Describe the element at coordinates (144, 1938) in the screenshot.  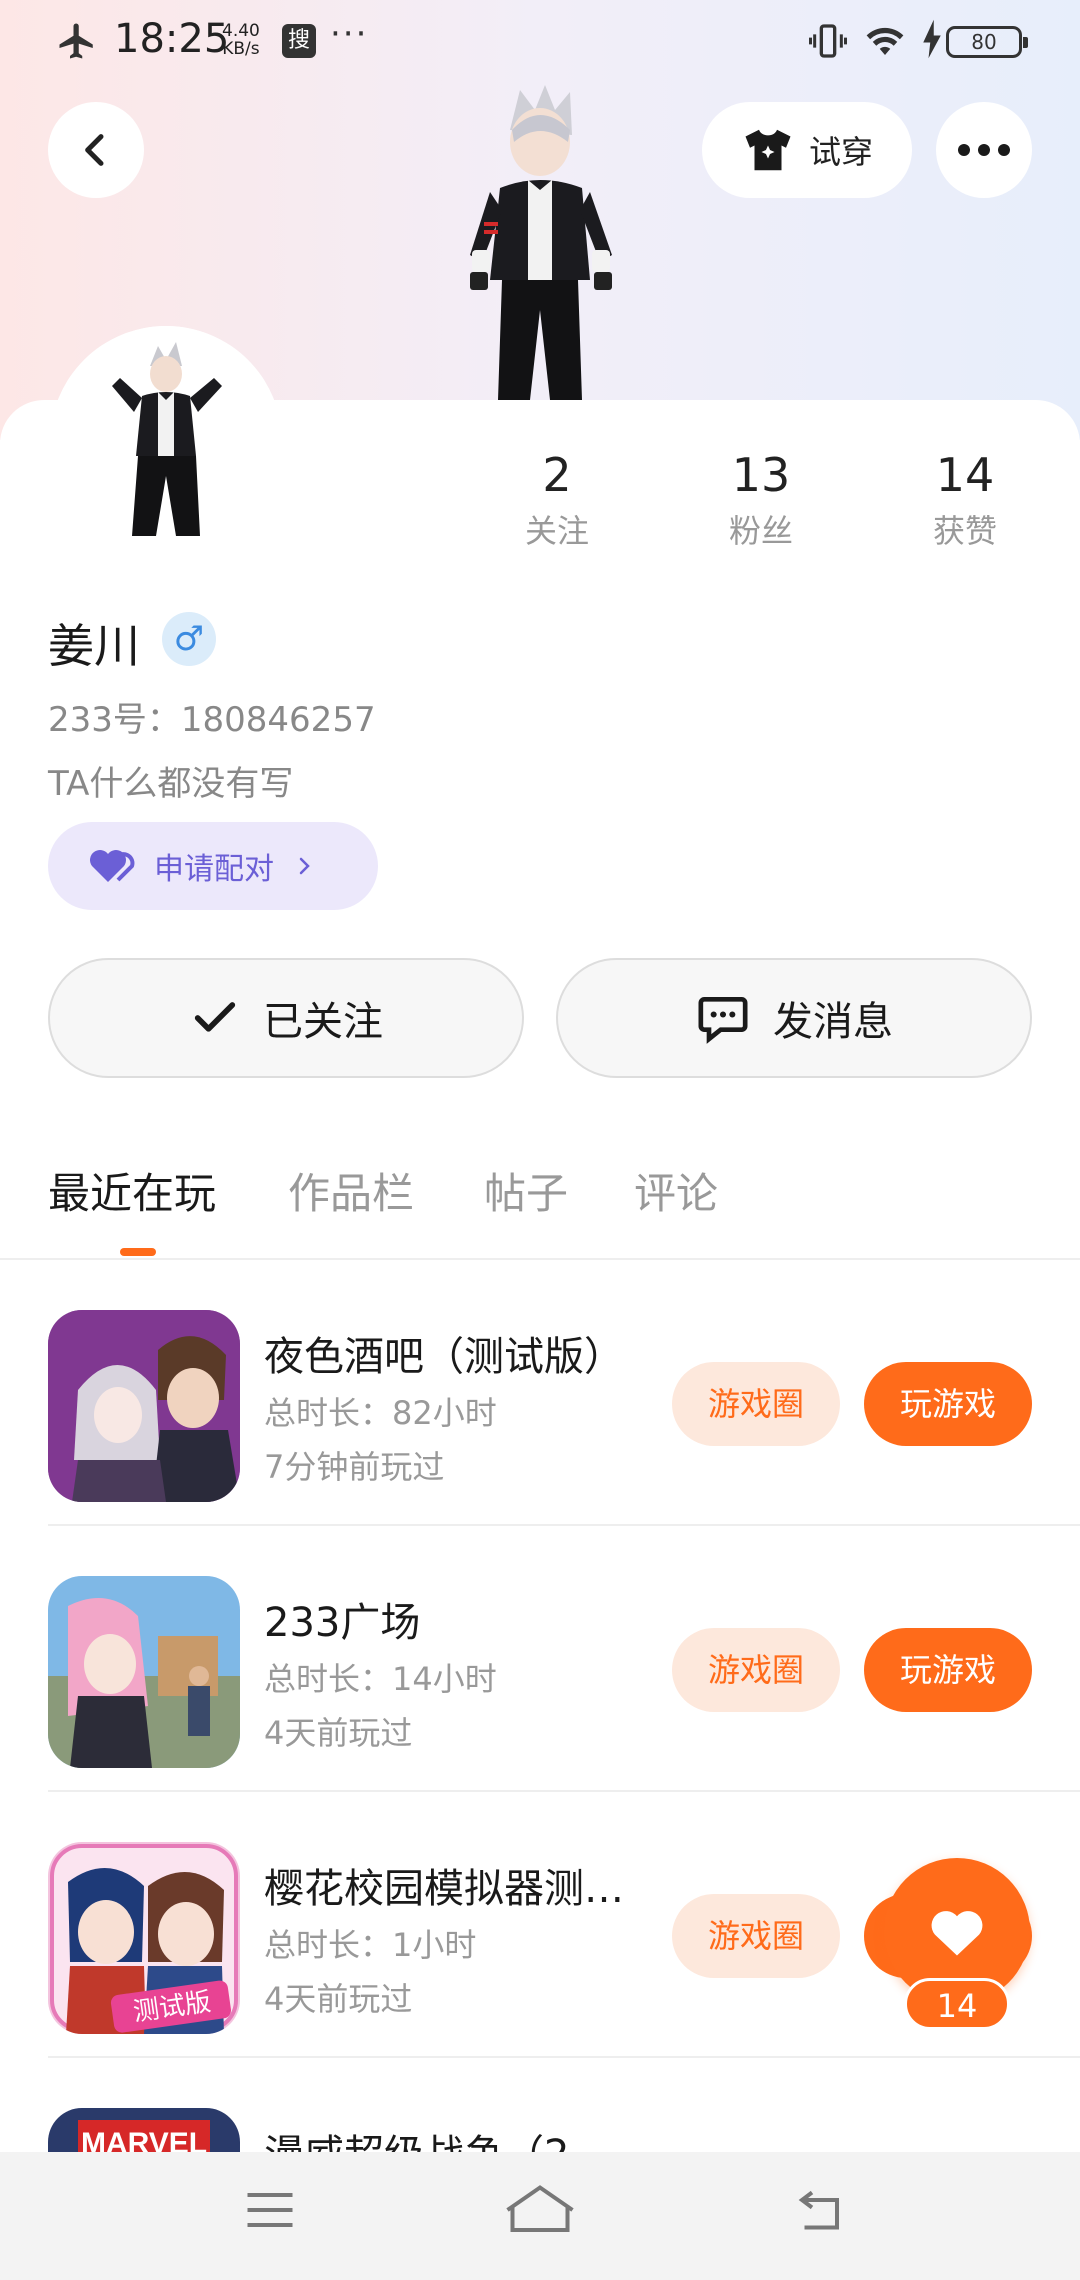
I see `game-icon-sakura-school: 测试版` at that location.